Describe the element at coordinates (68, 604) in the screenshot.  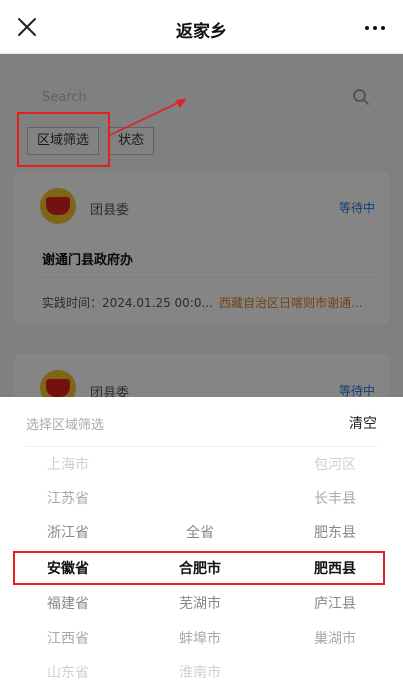
I see `province-option: 福建省` at that location.